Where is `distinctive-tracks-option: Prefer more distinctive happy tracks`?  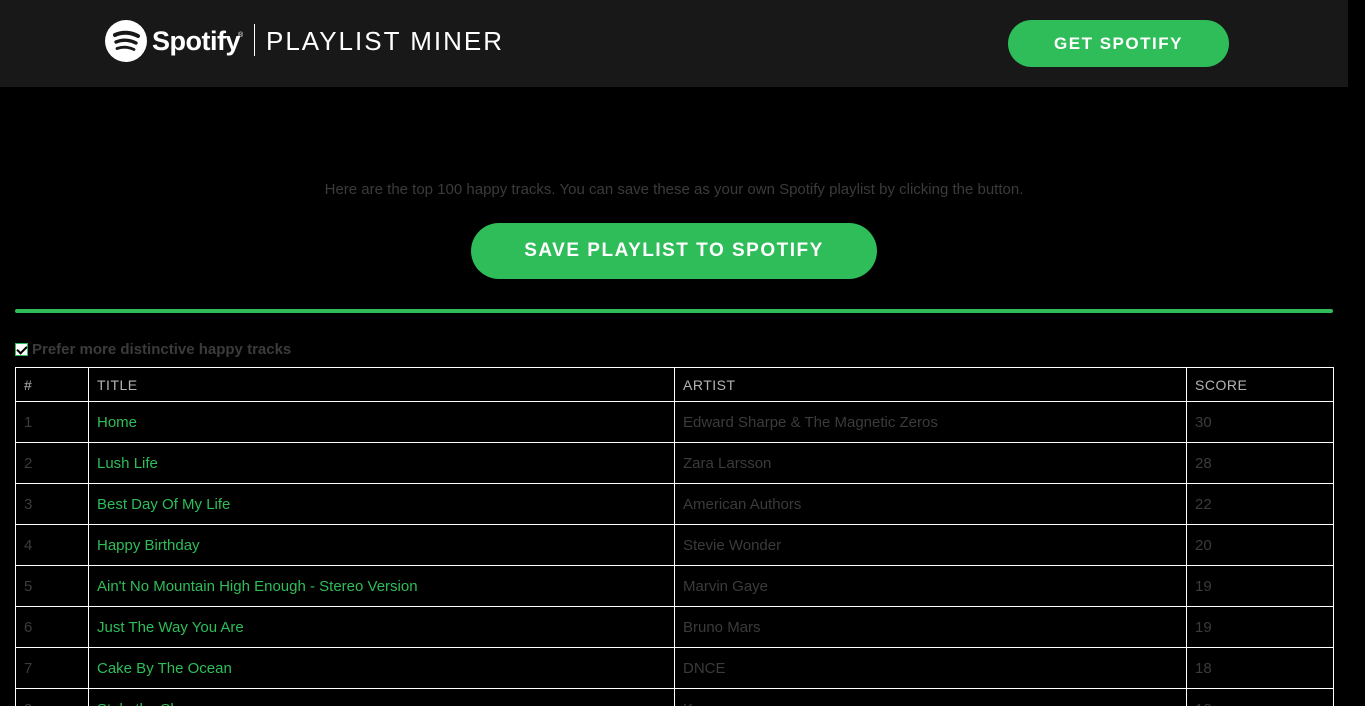 distinctive-tracks-option: Prefer more distinctive happy tracks is located at coordinates (153, 349).